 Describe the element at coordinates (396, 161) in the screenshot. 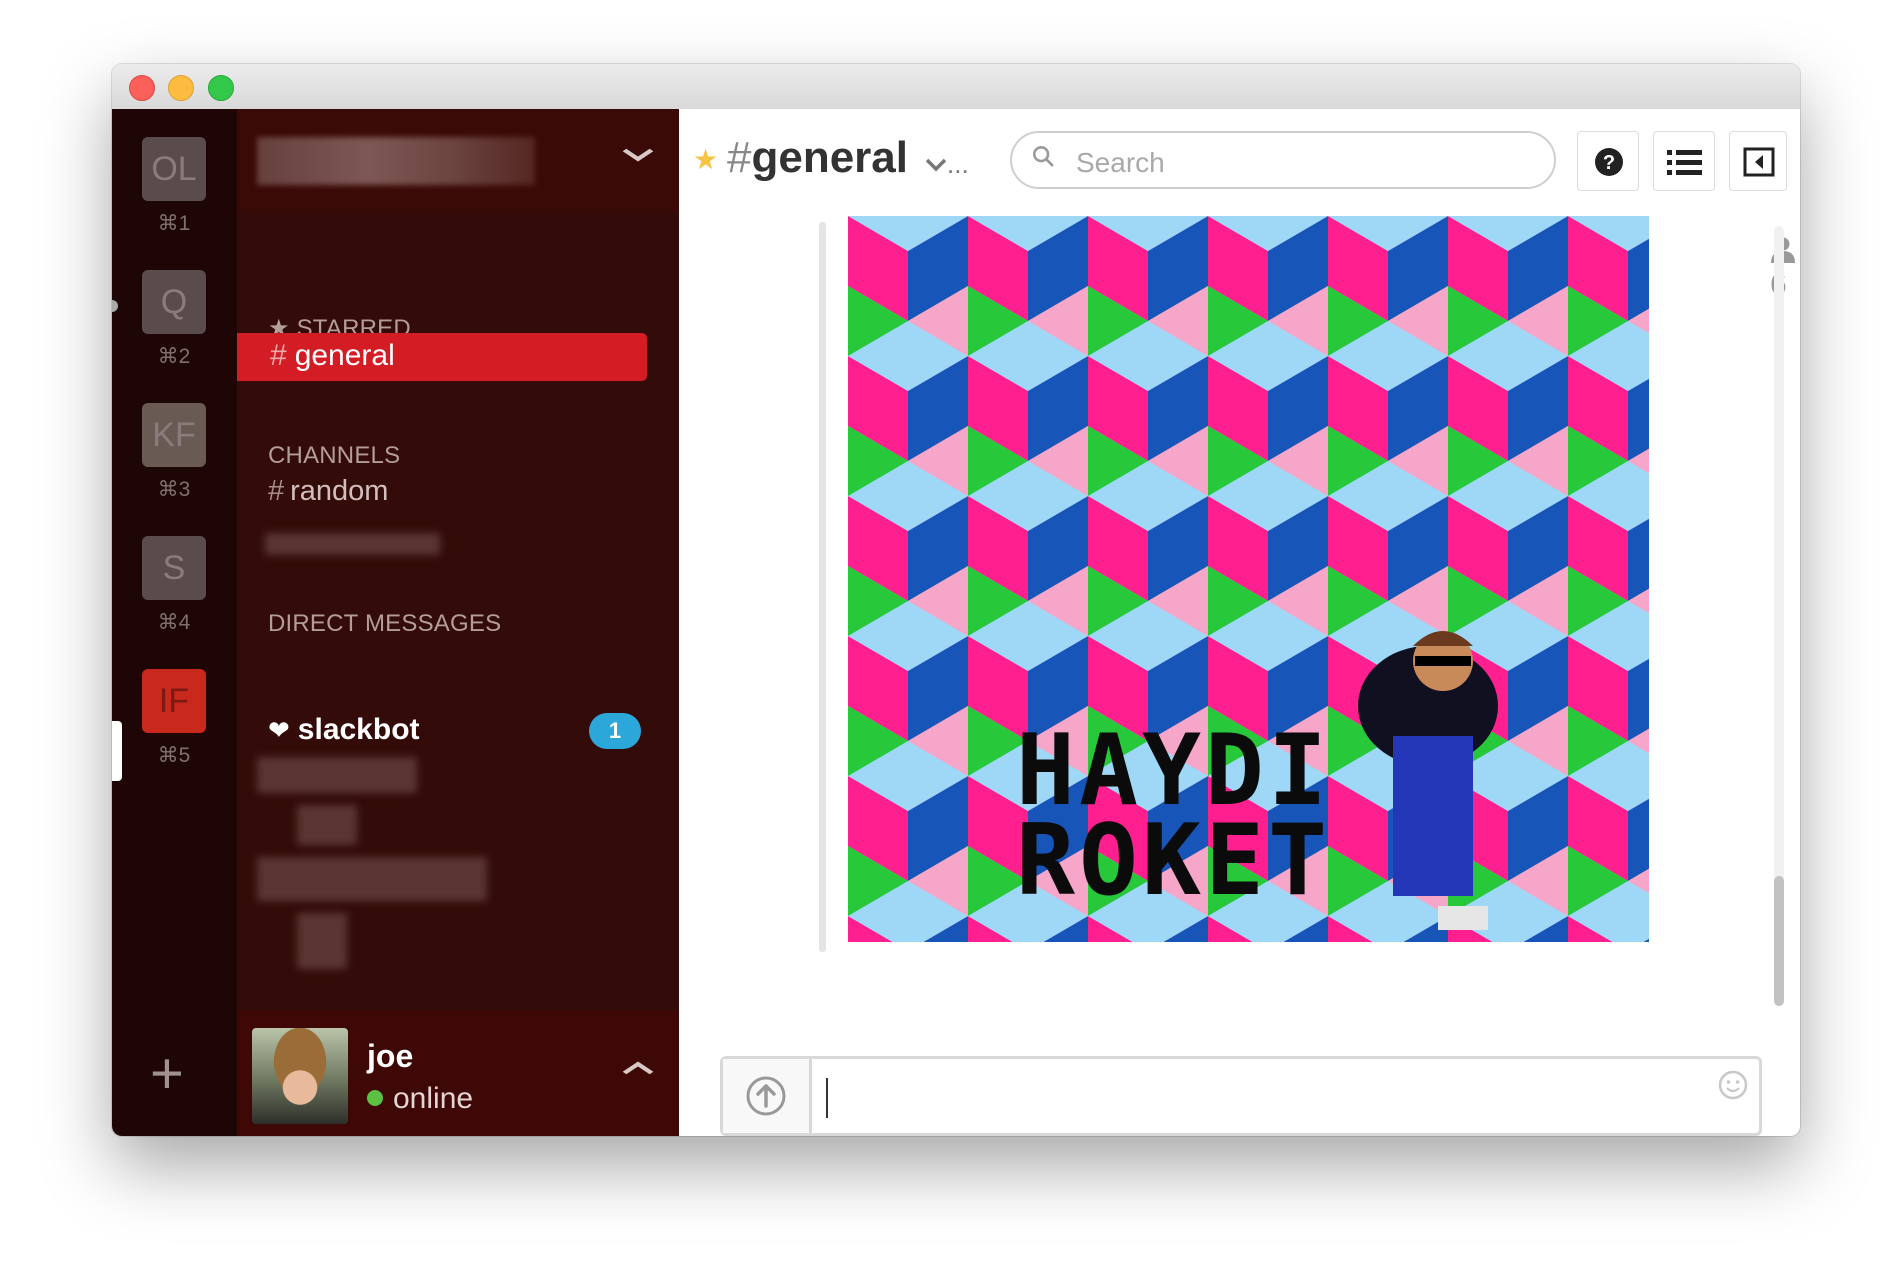

I see `team-name-redacted` at that location.